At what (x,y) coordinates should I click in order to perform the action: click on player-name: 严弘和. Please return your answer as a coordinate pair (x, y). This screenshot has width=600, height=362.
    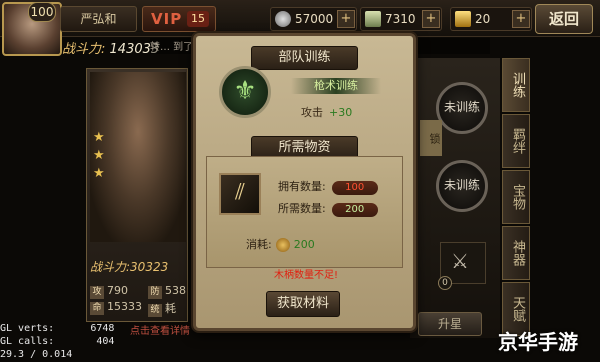
    Looking at the image, I should click on (98, 19).